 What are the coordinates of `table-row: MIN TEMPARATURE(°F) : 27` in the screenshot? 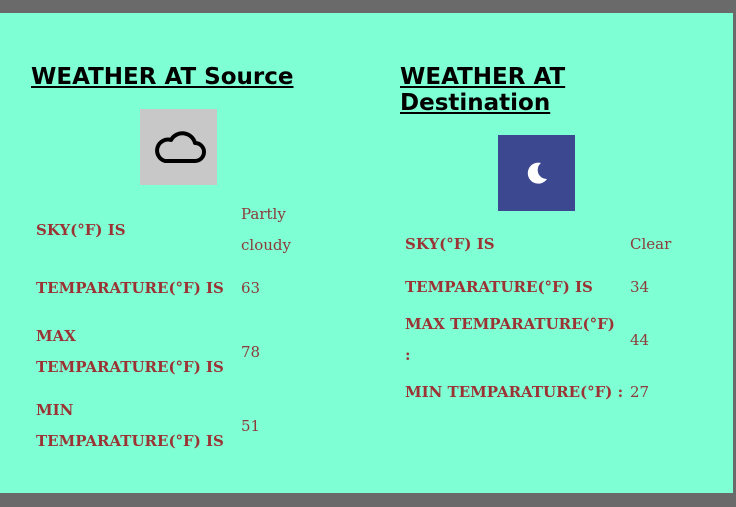 It's located at (545, 392).